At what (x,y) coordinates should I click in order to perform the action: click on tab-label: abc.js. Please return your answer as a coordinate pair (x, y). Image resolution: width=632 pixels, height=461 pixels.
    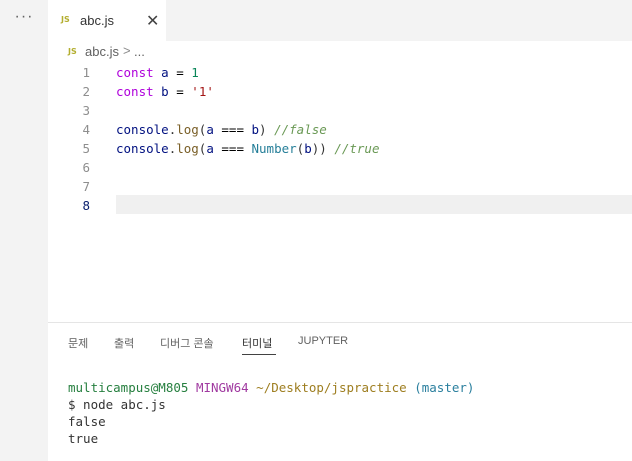
    Looking at the image, I should click on (97, 20).